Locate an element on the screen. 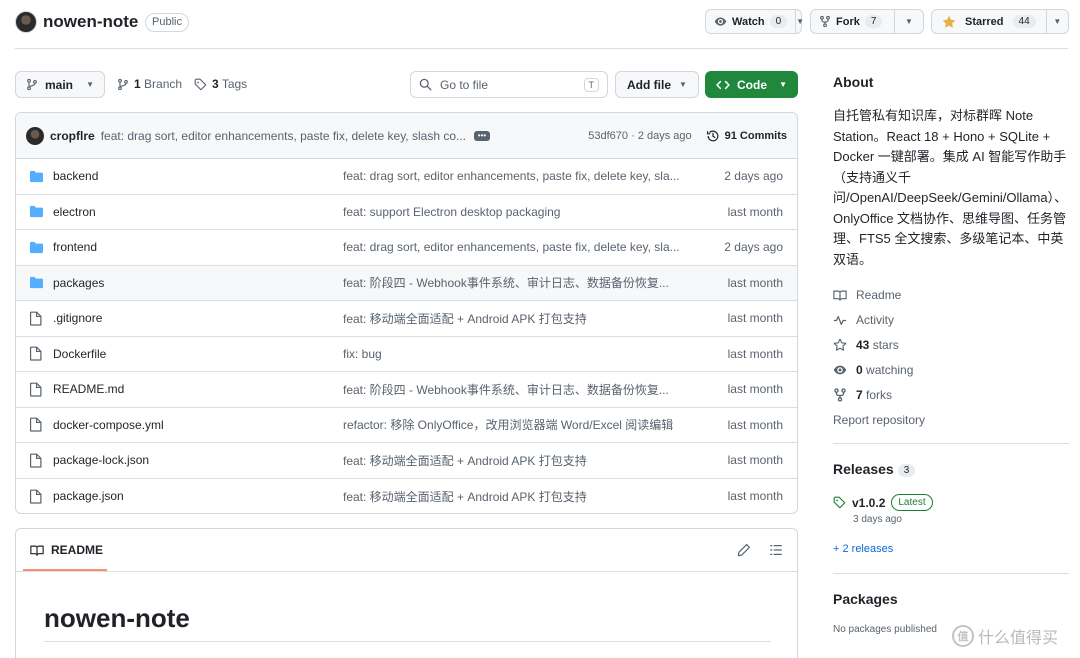 This screenshot has height=658, width=1080. commits-history-link: 91 Commits is located at coordinates (746, 136).